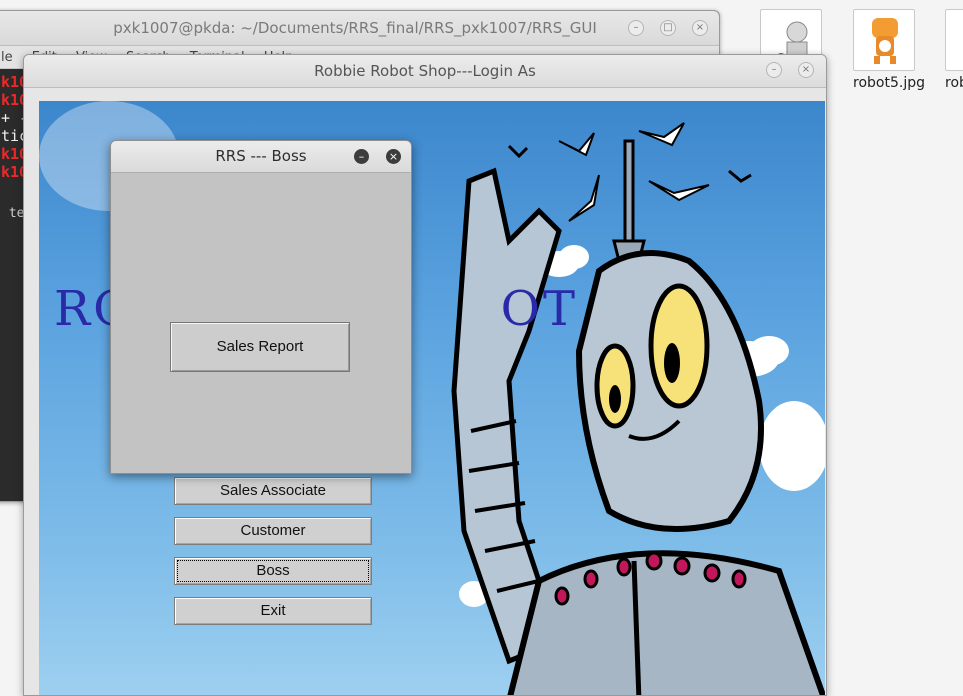  Describe the element at coordinates (668, 28) in the screenshot. I see `terminal-maximize-button: □` at that location.